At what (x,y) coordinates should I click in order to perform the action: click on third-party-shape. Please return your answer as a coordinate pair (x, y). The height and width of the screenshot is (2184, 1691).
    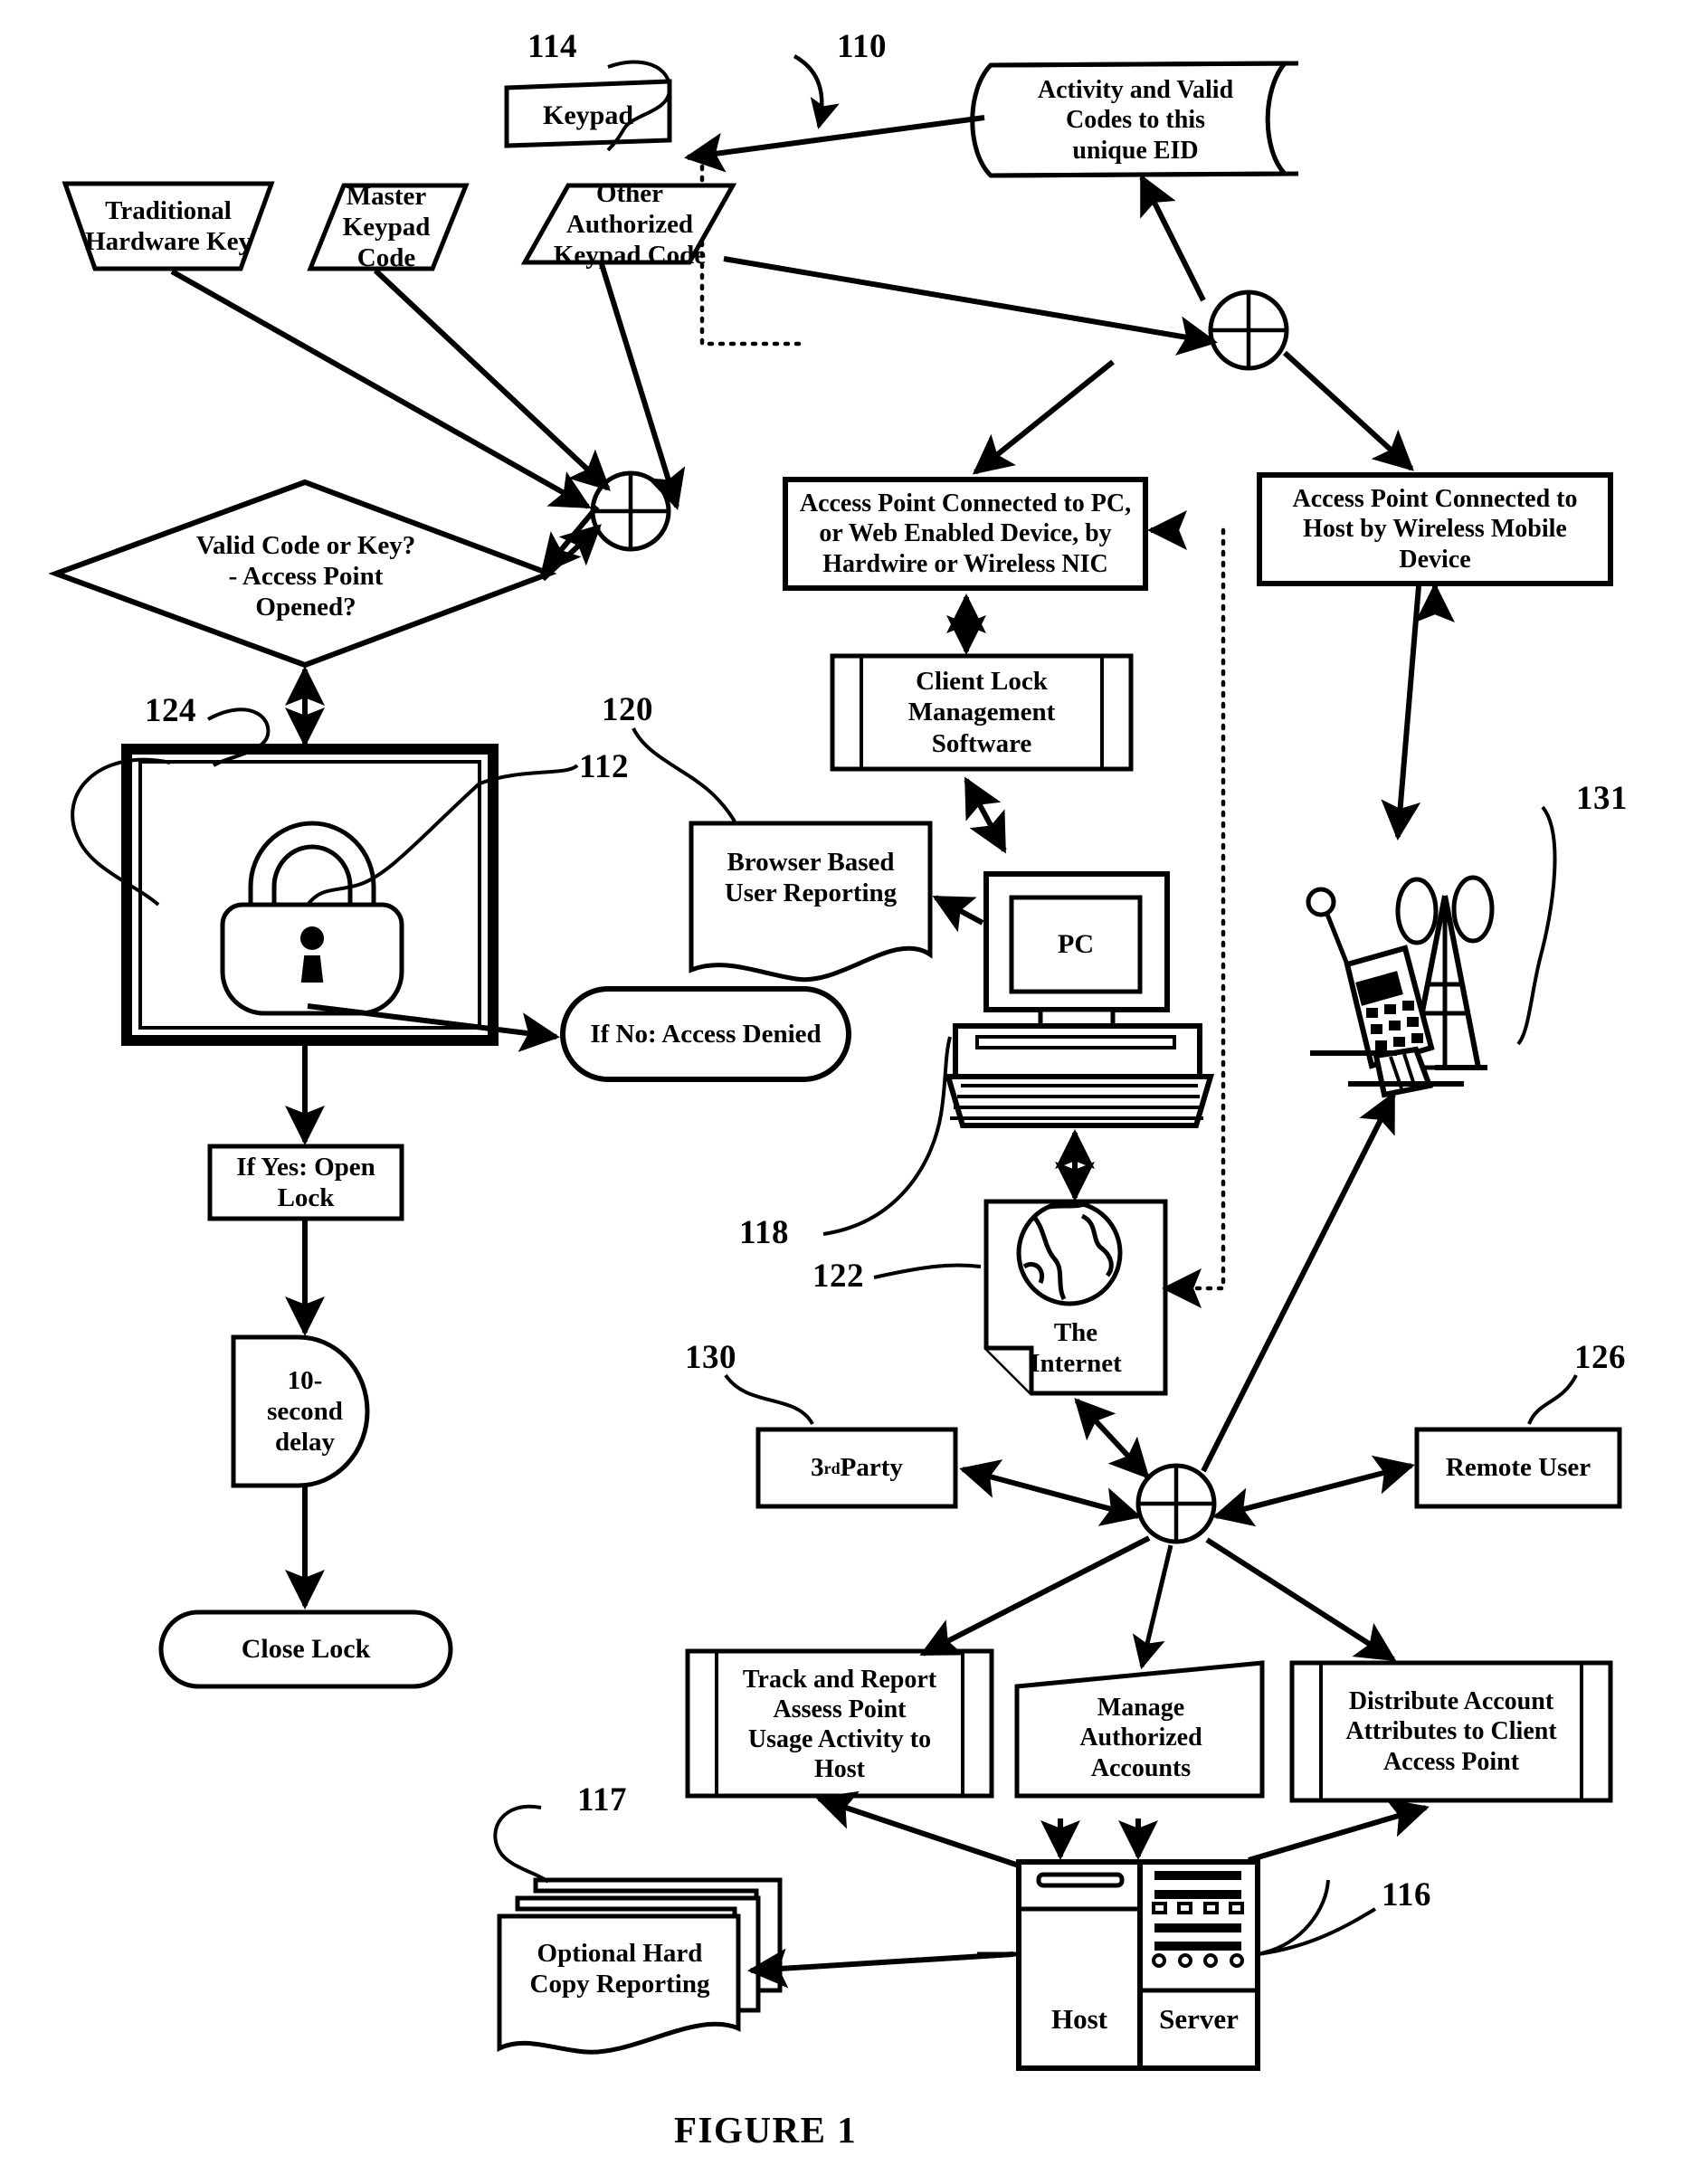
    Looking at the image, I should click on (857, 1468).